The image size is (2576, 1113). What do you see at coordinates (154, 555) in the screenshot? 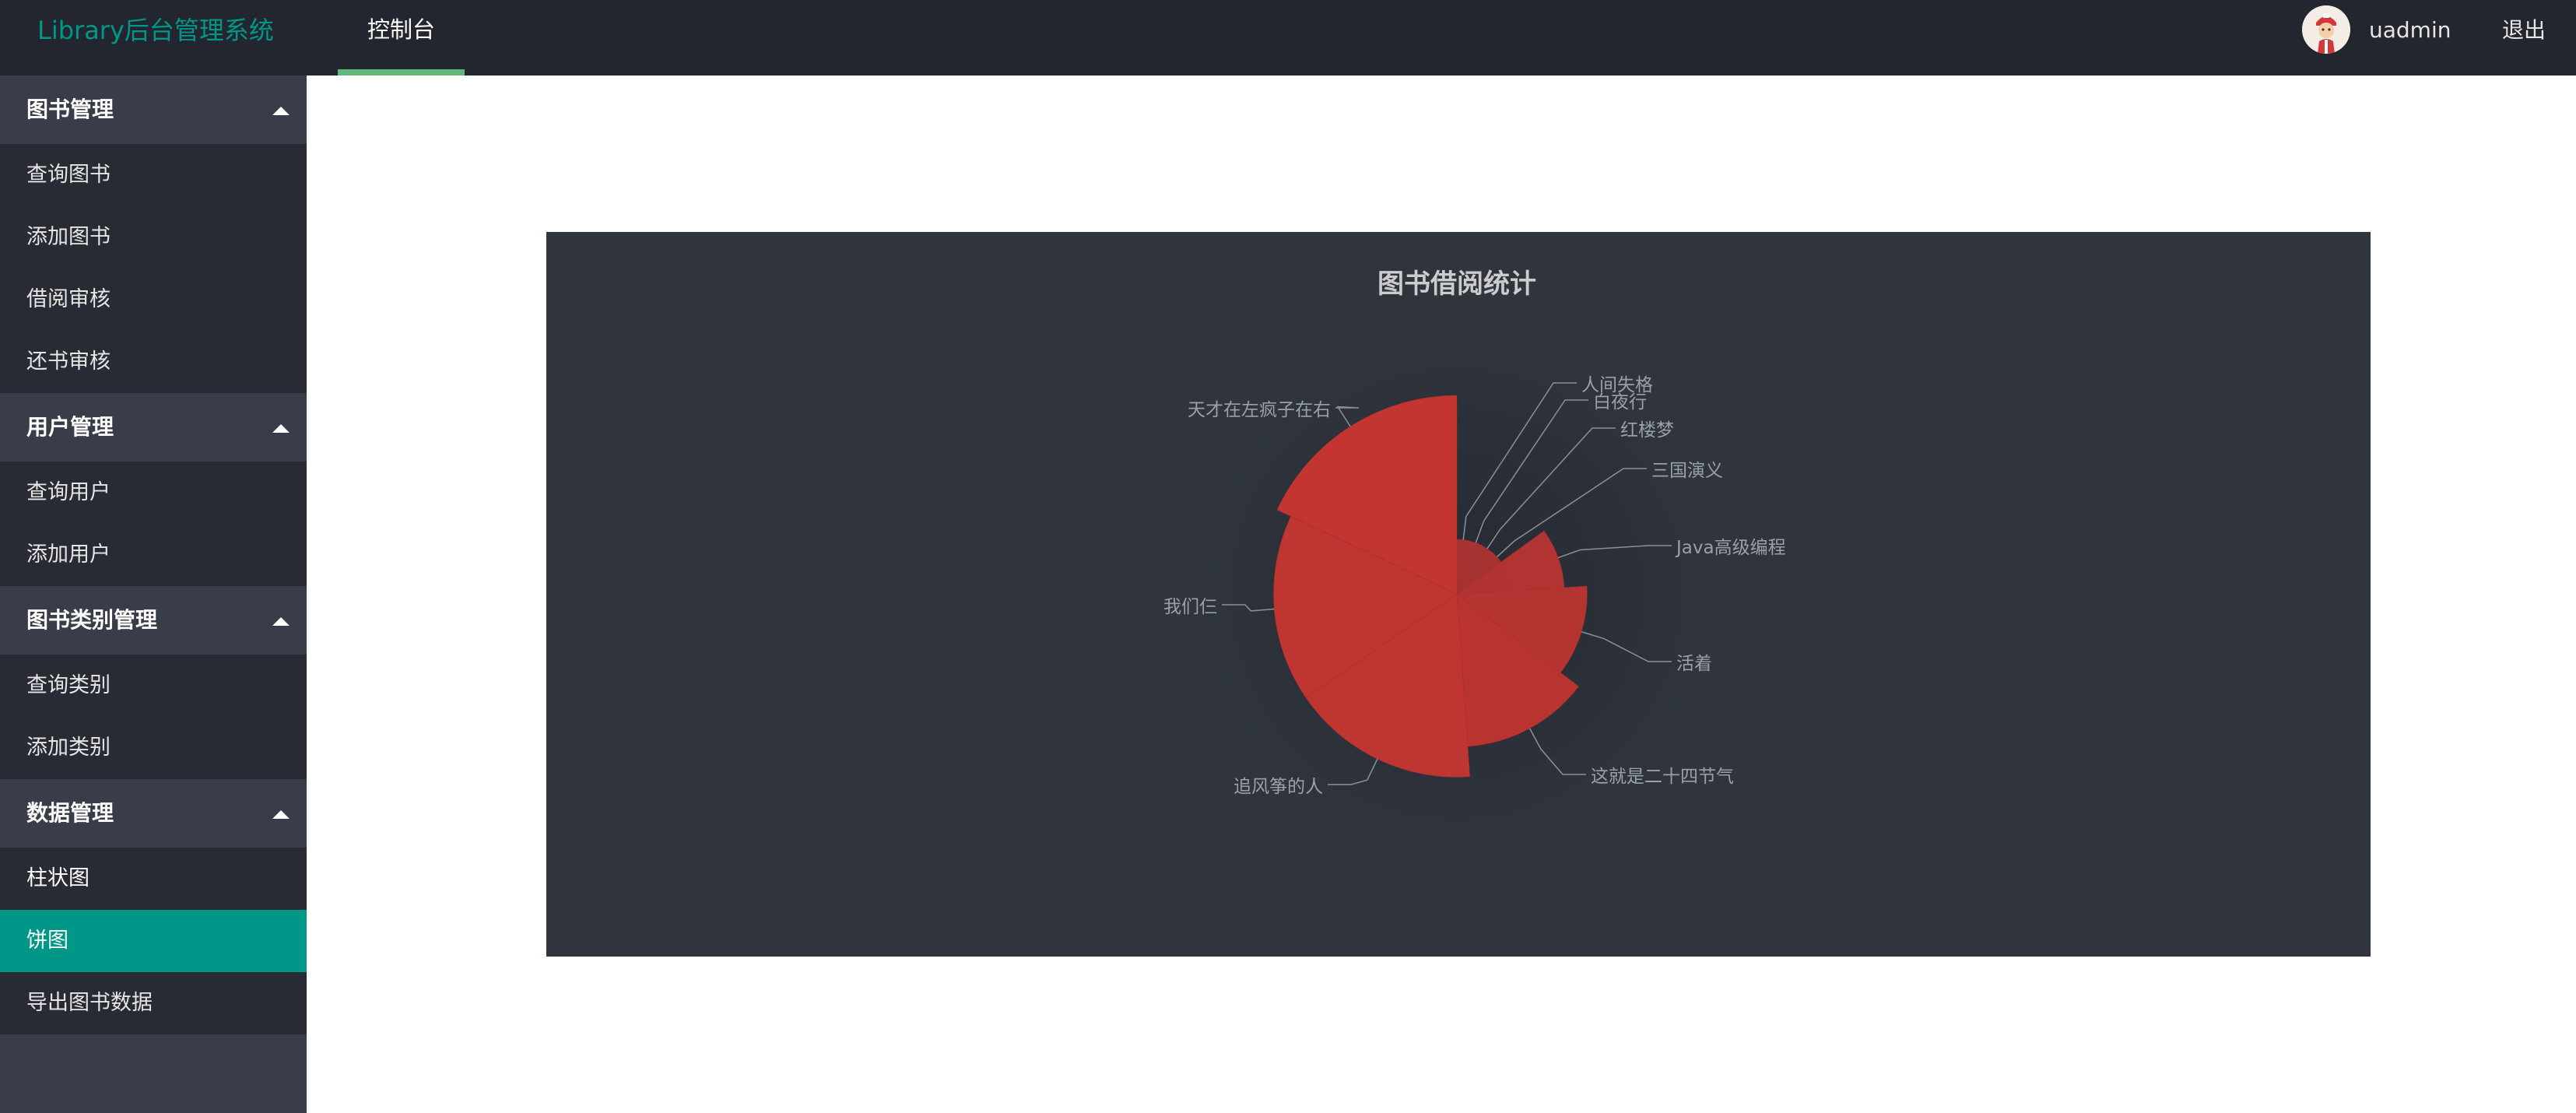
I see `sidebar-item-add-user: 添加用户` at bounding box center [154, 555].